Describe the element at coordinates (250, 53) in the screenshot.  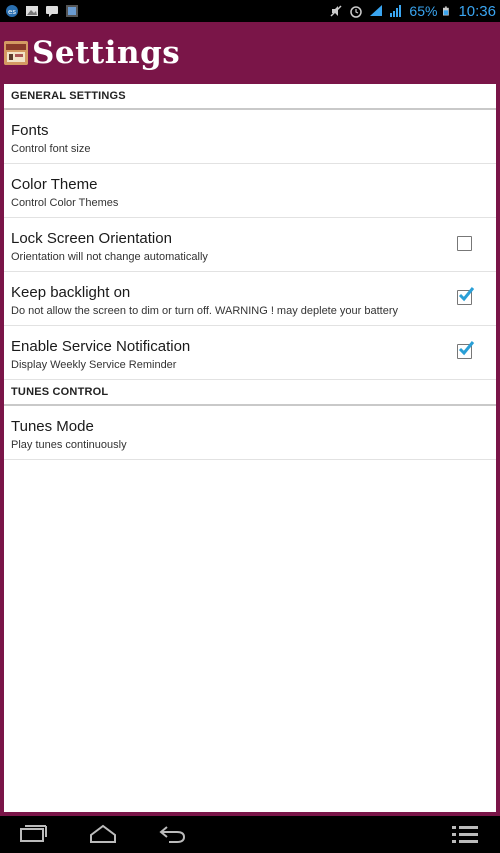
I see `action-bar: Settings` at that location.